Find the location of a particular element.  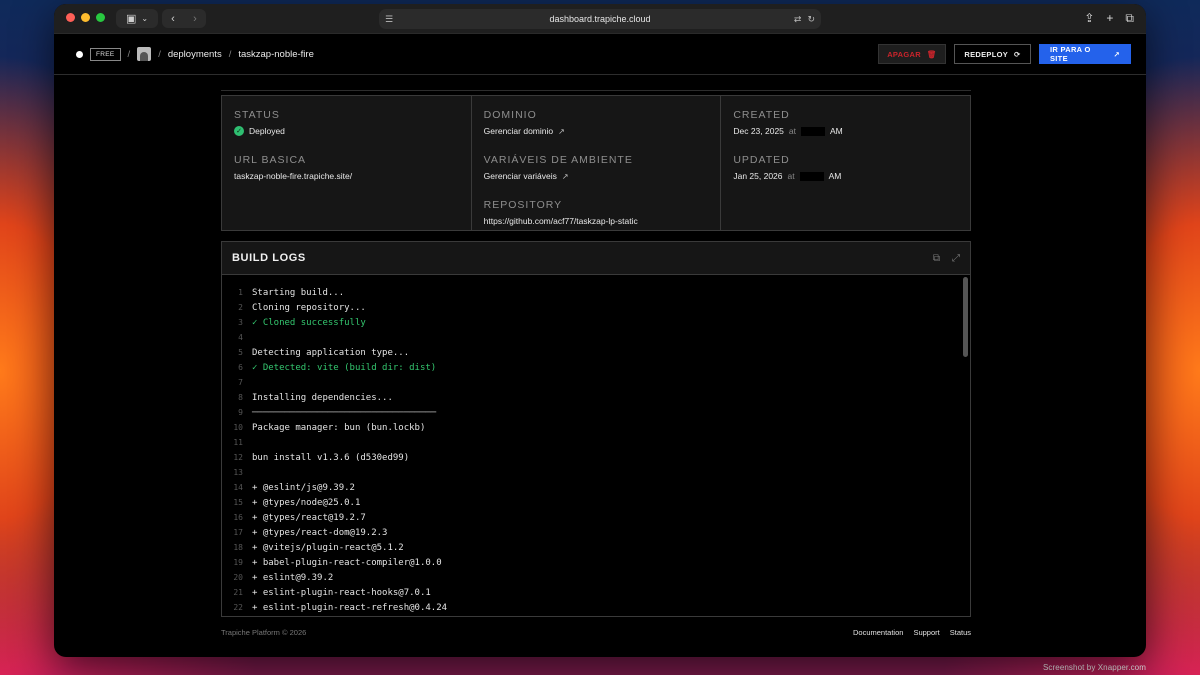

log-line-number: 9 is located at coordinates (240, 412).